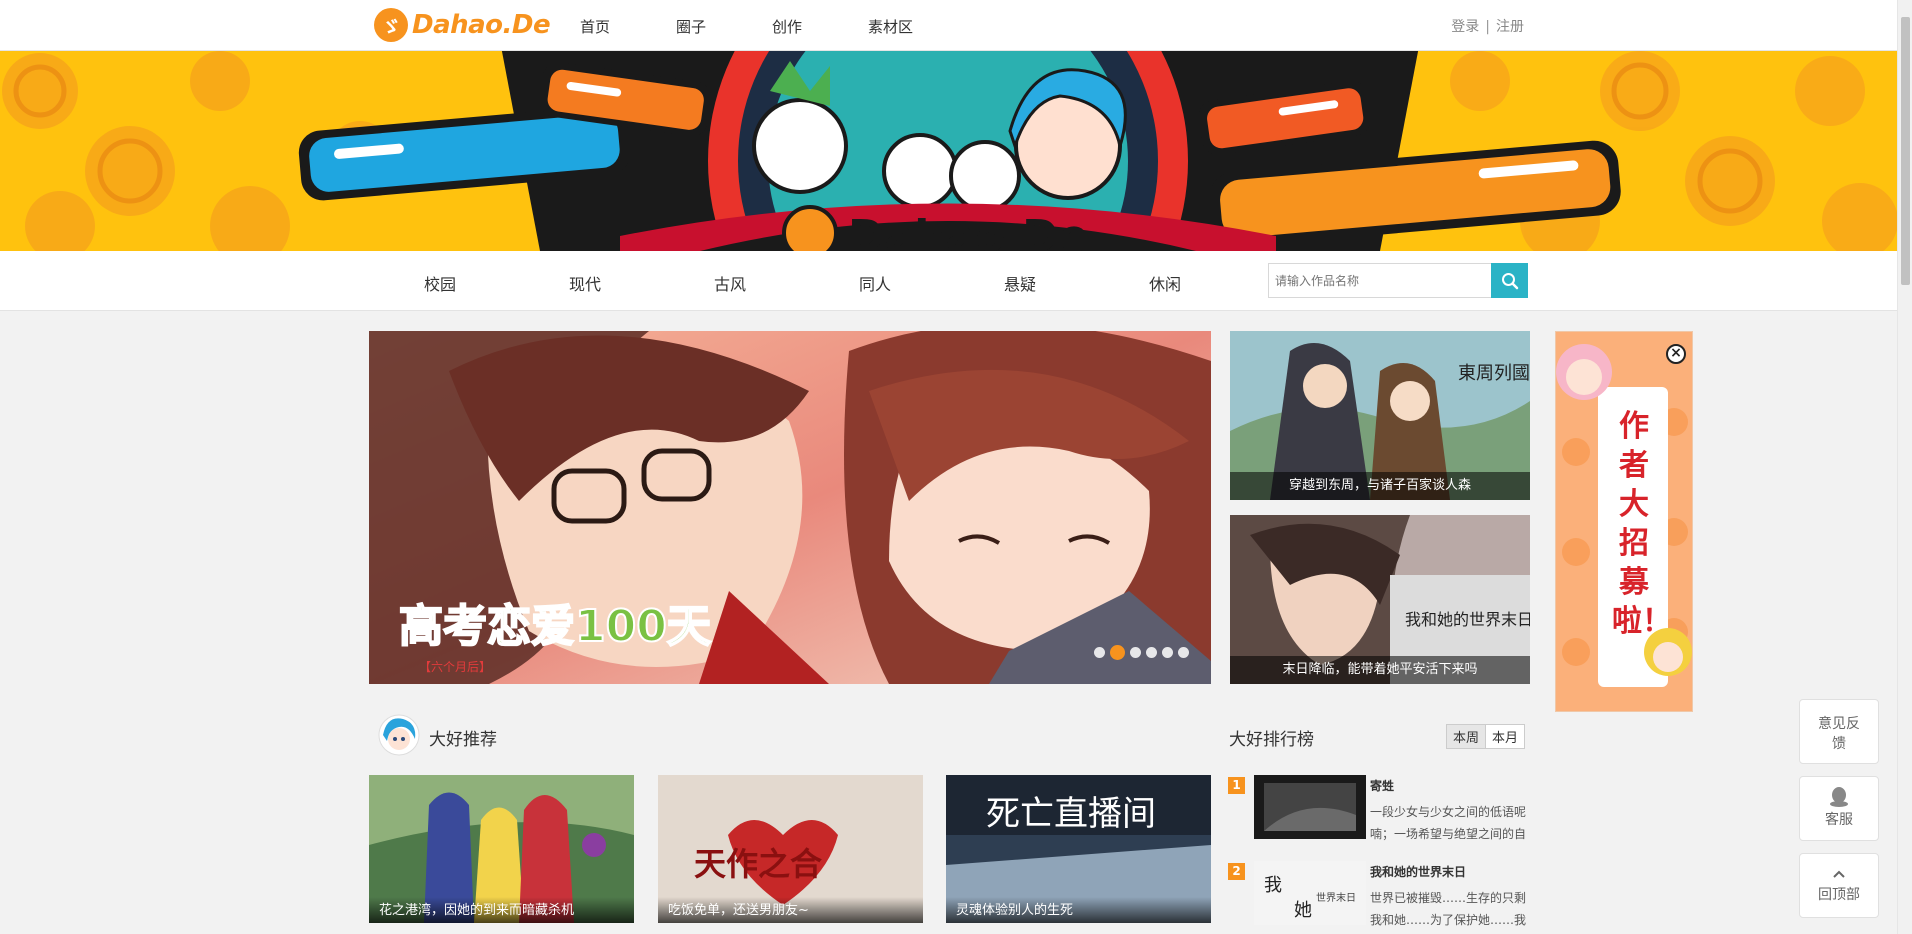 This screenshot has height=934, width=1912. What do you see at coordinates (948, 281) in the screenshot?
I see `category-bar: 校园 现代 古风 同人 悬疑 休闲` at bounding box center [948, 281].